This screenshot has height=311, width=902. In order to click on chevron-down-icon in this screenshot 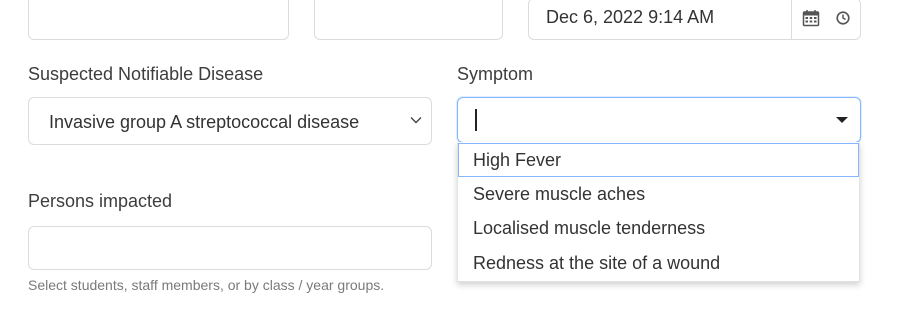, I will do `click(416, 120)`.